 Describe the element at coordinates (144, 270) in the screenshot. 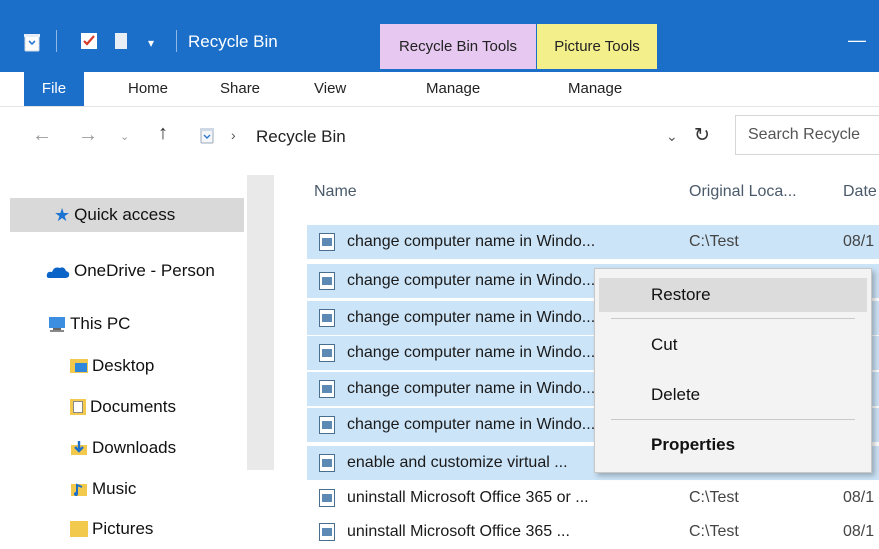

I see `sidebar-item-label: OneDrive - Person` at that location.